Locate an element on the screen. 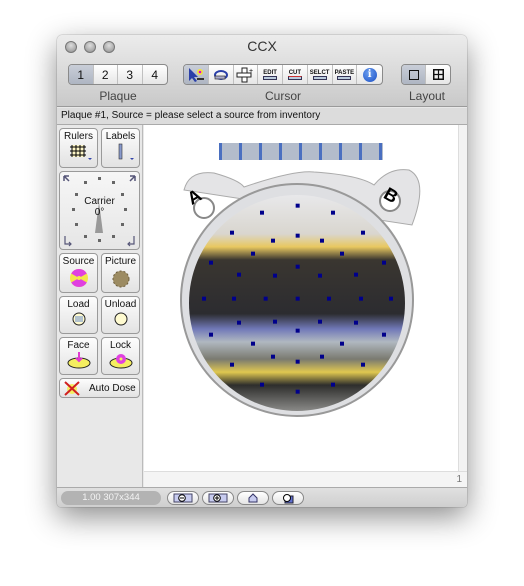 The height and width of the screenshot is (586, 524). grid-icon is located at coordinates (80, 152).